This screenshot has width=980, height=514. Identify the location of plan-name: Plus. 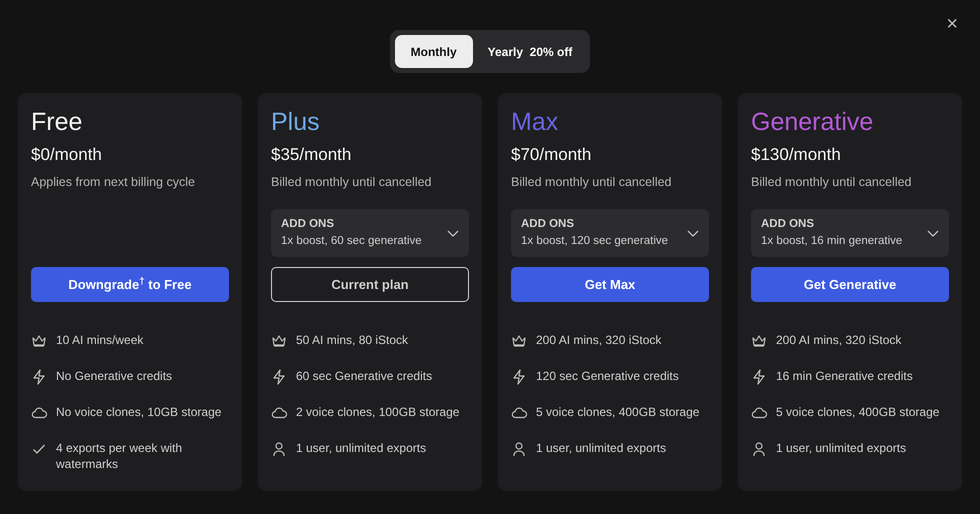
(296, 122).